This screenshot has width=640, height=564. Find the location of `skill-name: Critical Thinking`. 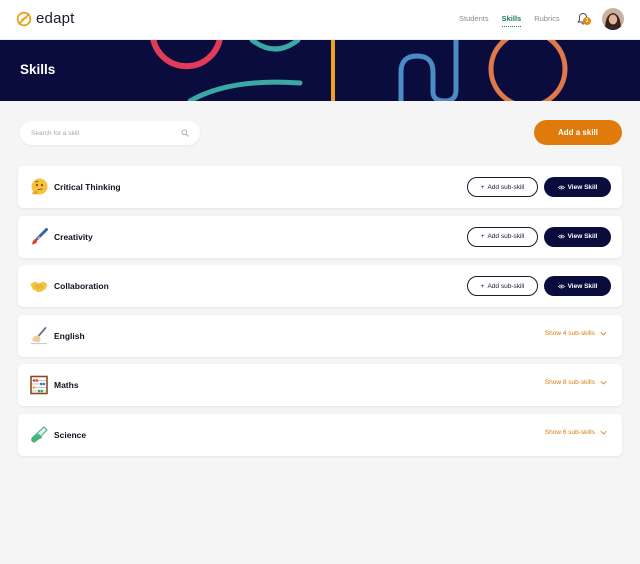

skill-name: Critical Thinking is located at coordinates (87, 187).